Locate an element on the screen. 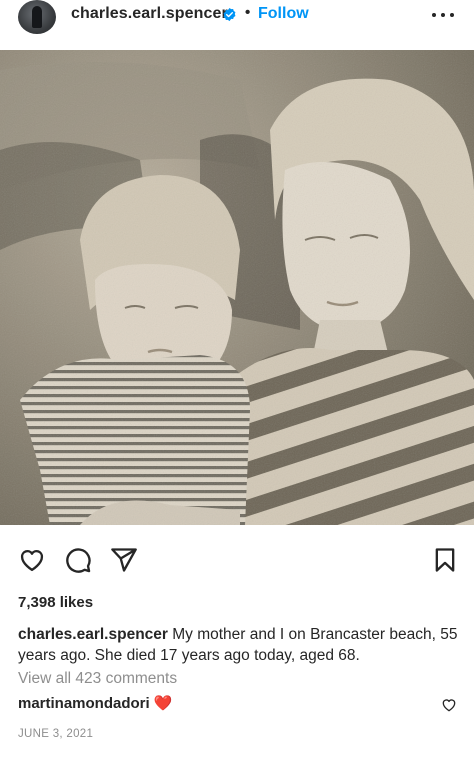 This screenshot has width=474, height=762. more-options-icon is located at coordinates (443, 15).